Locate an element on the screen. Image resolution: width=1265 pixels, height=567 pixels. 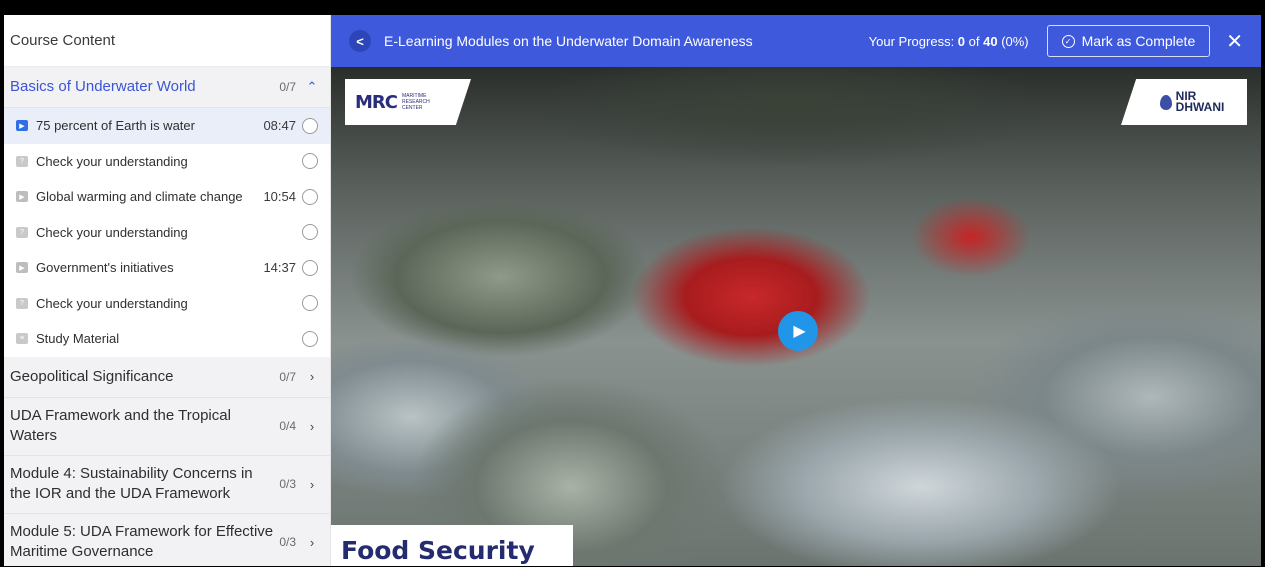
document-icon: ≡ is located at coordinates (22, 339).